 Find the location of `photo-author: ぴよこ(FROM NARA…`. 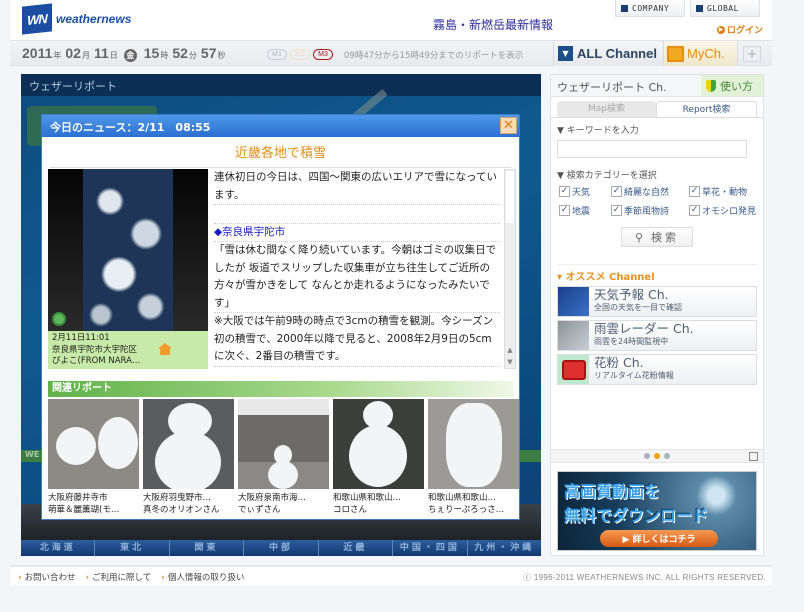

photo-author: ぴよこ(FROM NARA… is located at coordinates (128, 362).